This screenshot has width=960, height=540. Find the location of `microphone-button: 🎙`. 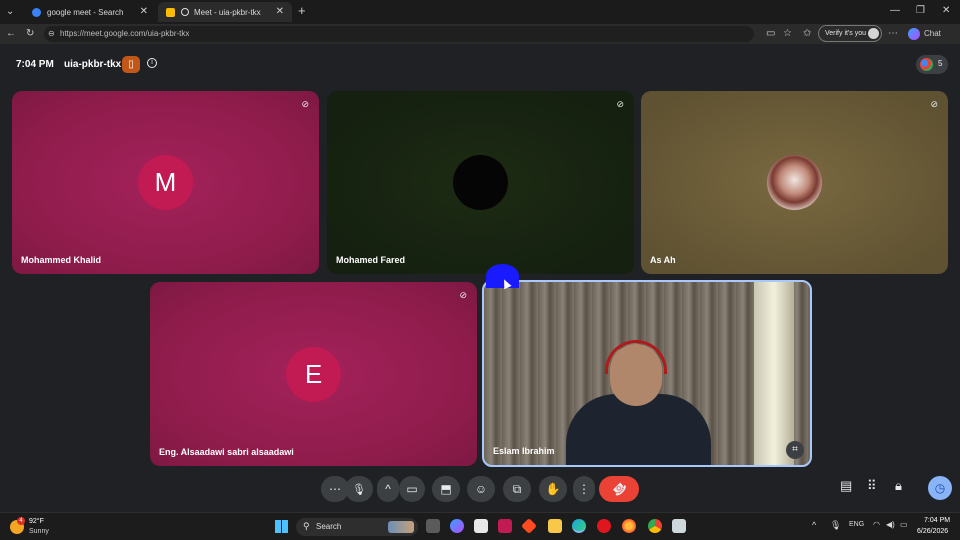

microphone-button: 🎙 is located at coordinates (359, 489).